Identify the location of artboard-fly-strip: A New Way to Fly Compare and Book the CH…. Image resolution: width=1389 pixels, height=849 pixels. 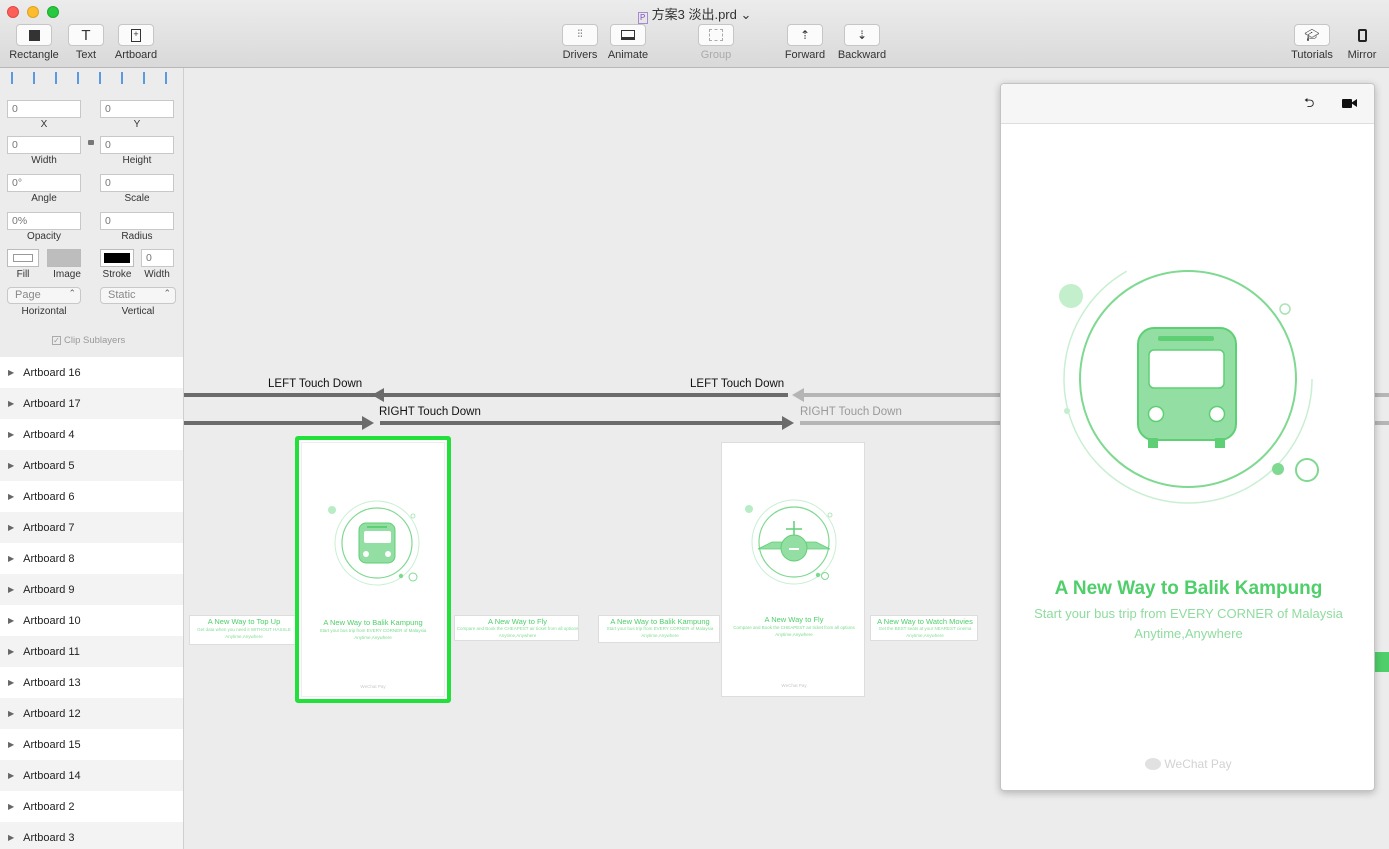
(516, 628).